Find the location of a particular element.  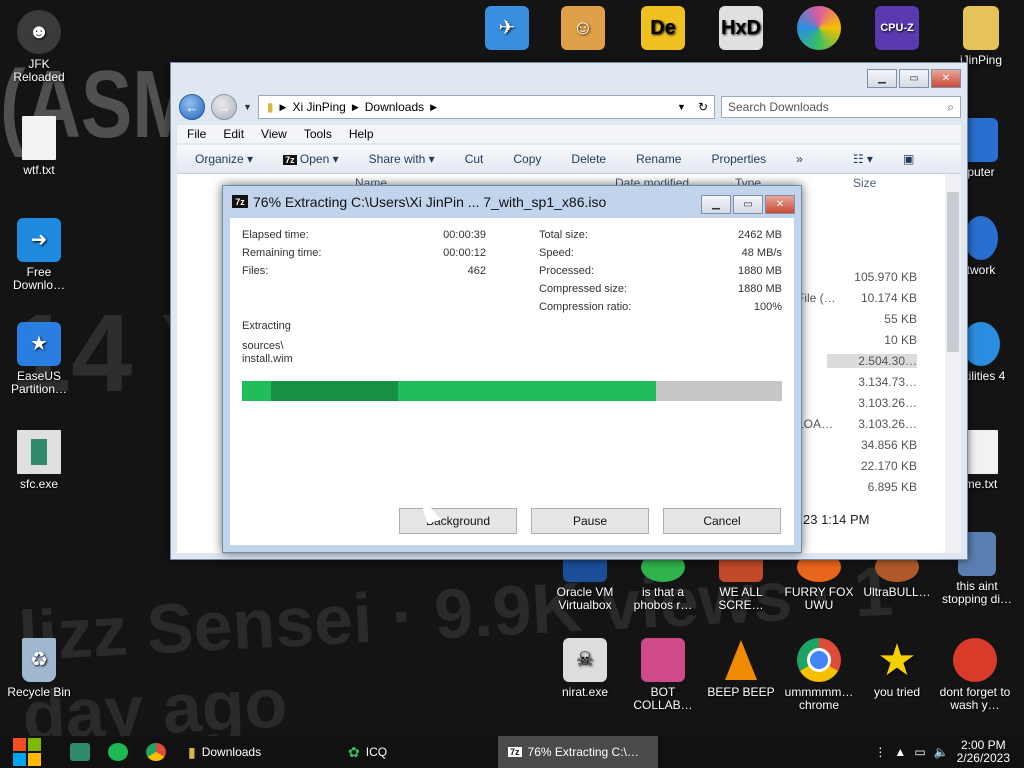

current-path: sources\ is located at coordinates (263, 346).